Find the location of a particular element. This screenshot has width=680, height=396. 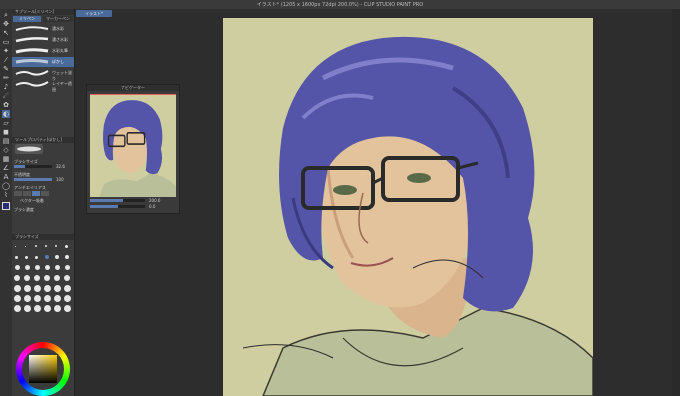

rotation-value: 0.0 is located at coordinates (152, 206).